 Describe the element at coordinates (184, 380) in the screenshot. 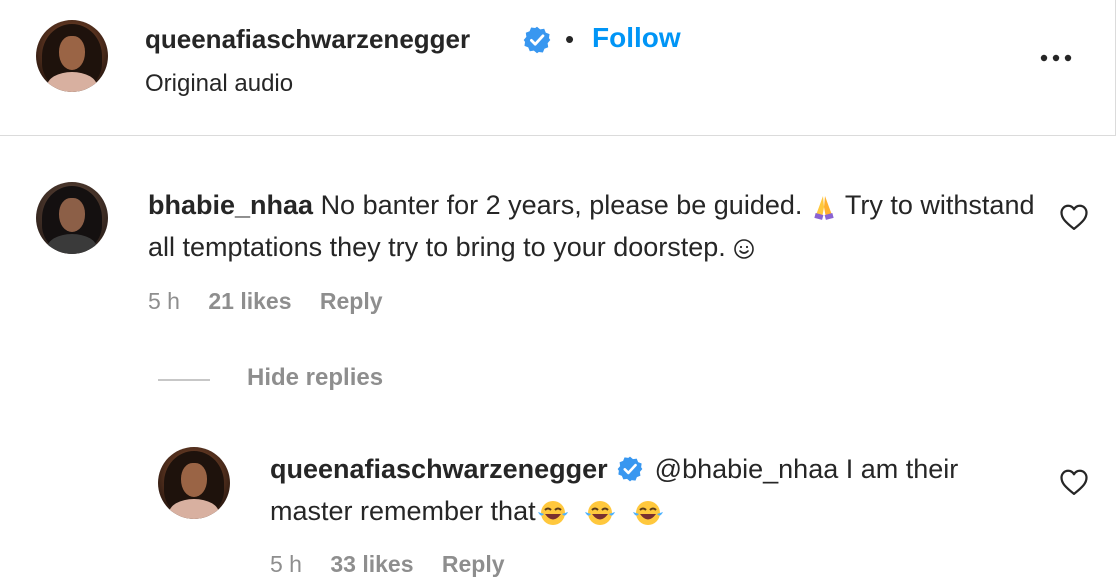

I see `hide-replies-line` at that location.